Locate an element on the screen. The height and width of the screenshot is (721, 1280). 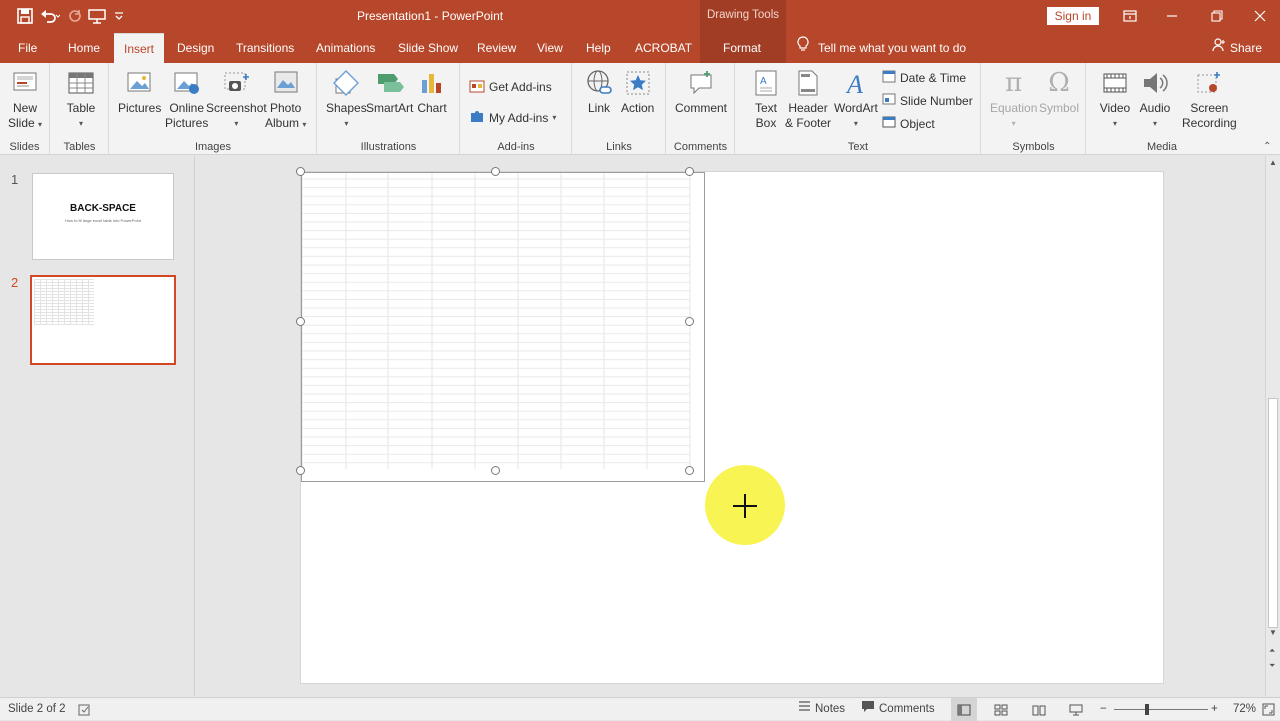
slide-number-button: Slide Number is located at coordinates (927, 100).